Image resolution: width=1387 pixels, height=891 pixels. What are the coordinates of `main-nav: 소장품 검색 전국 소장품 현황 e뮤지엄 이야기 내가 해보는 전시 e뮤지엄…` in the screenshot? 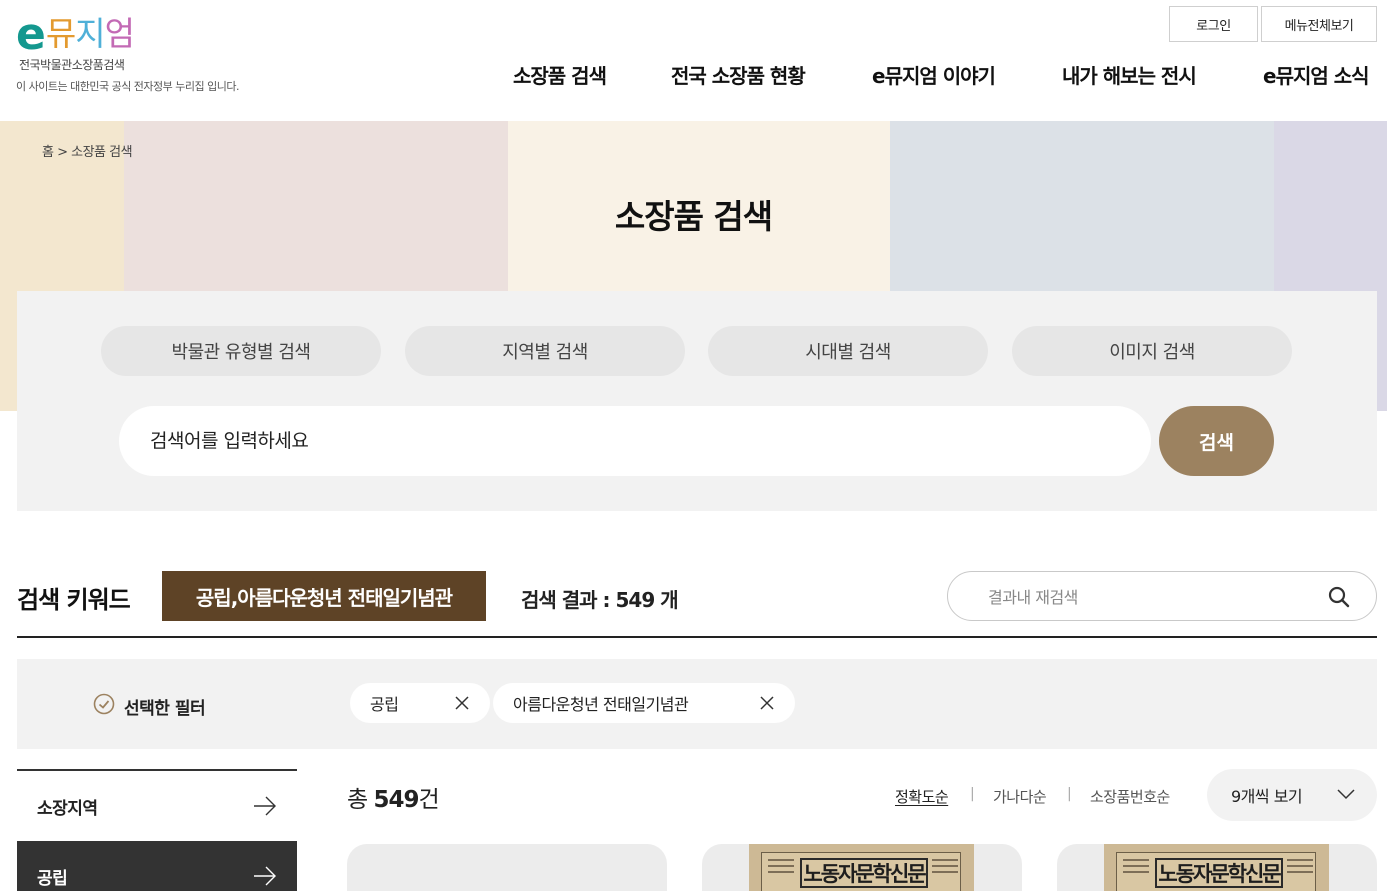 It's located at (693, 77).